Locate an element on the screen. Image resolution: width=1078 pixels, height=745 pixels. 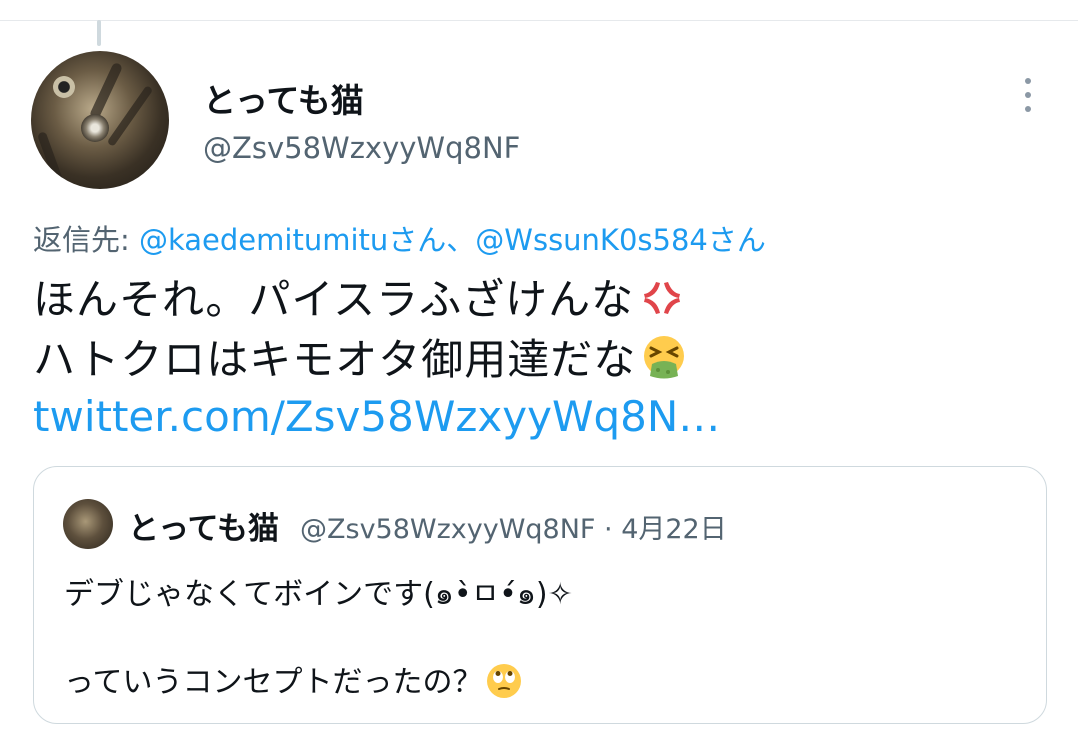
quoted-text-2: っていうコンセプトだったの？ is located at coordinates (273, 682).